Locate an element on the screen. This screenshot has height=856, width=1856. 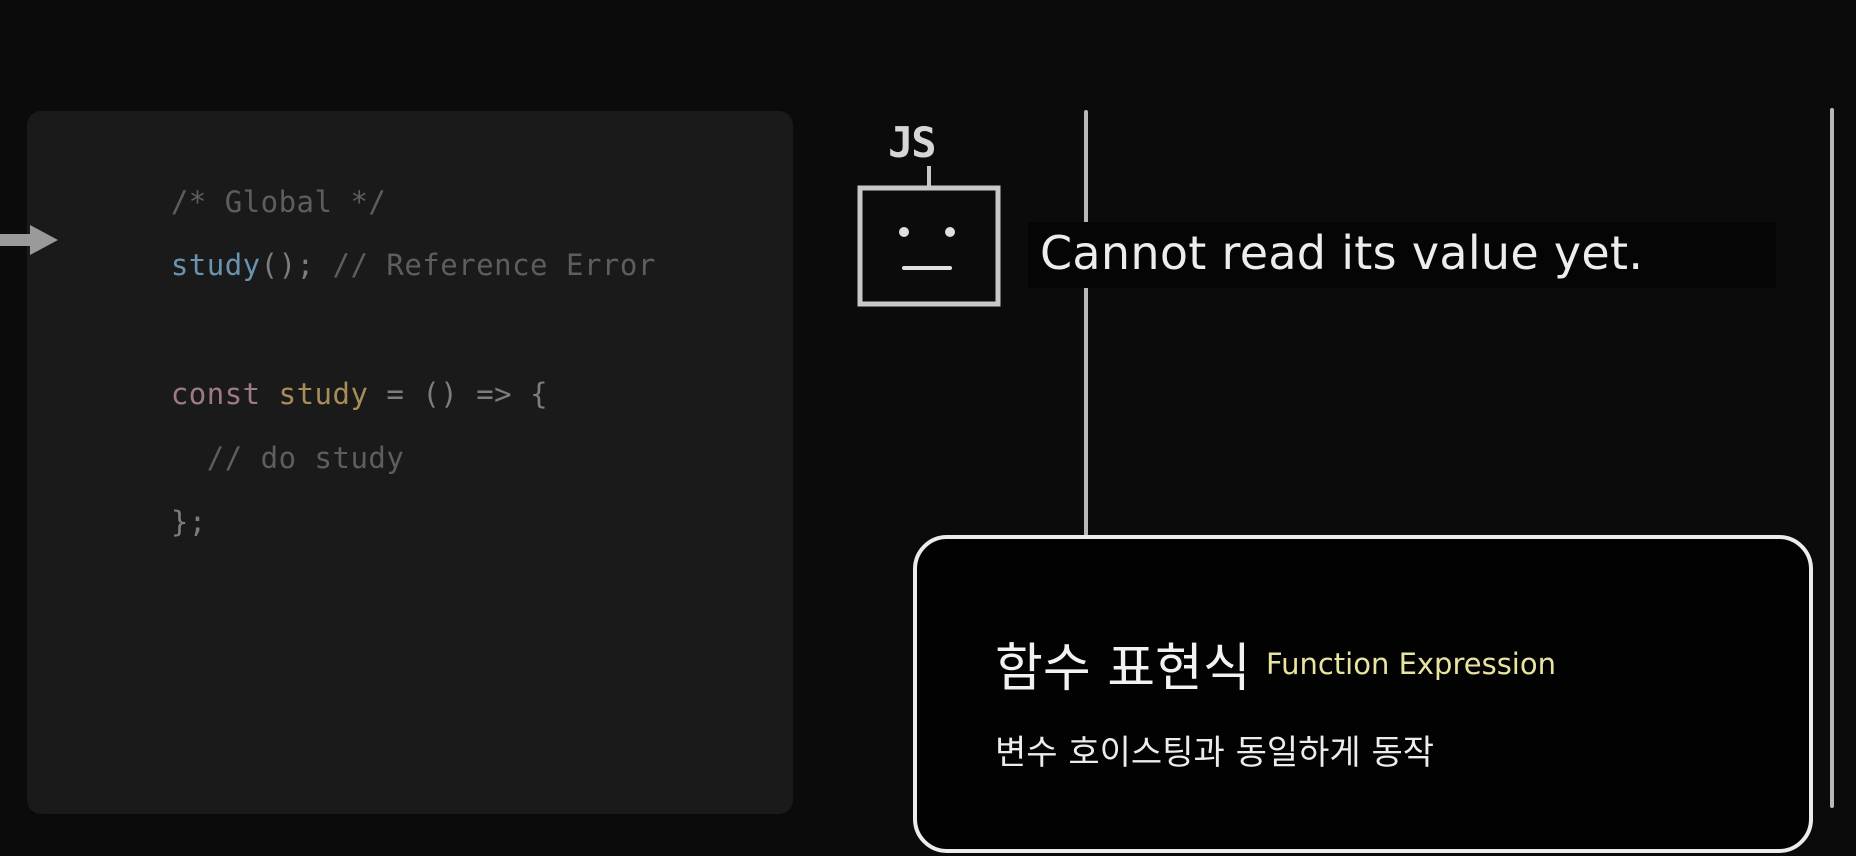
code-line-close: }; is located at coordinates (153, 522).